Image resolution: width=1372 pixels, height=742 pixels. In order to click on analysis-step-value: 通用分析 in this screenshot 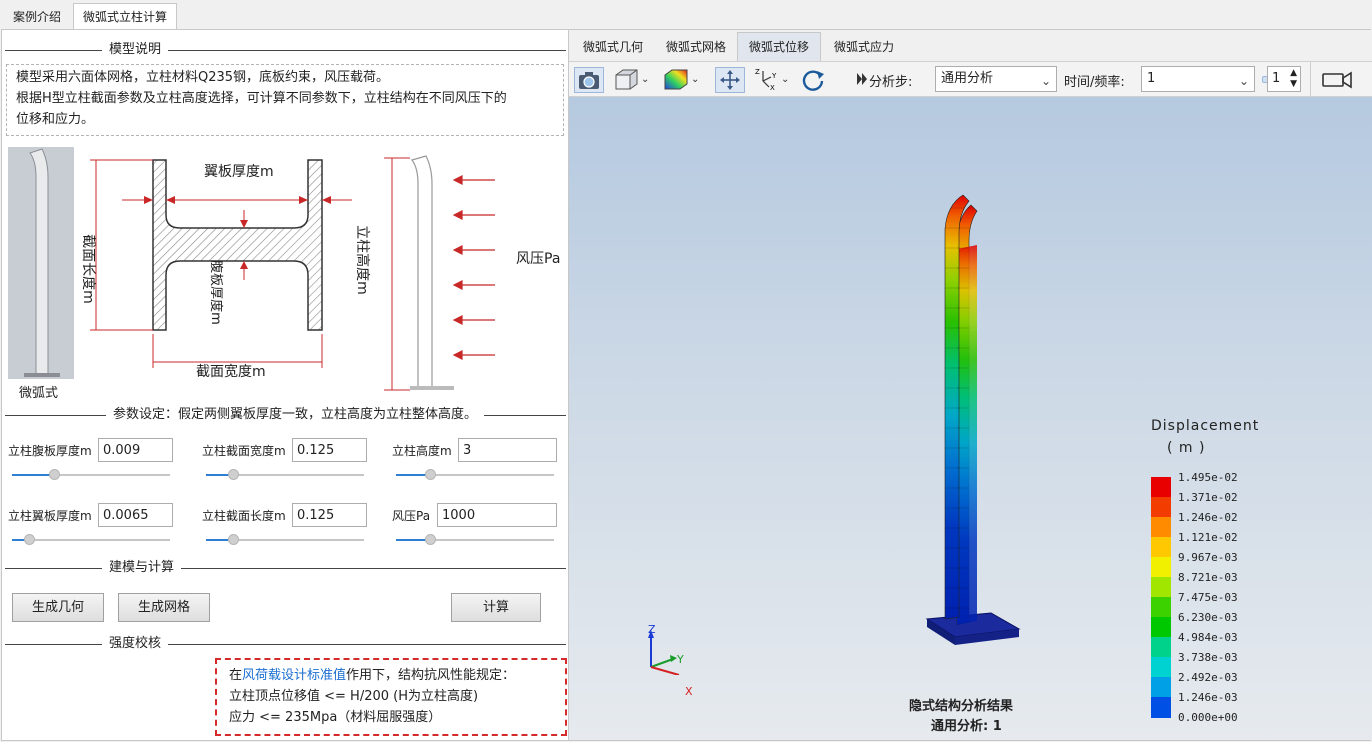, I will do `click(967, 78)`.